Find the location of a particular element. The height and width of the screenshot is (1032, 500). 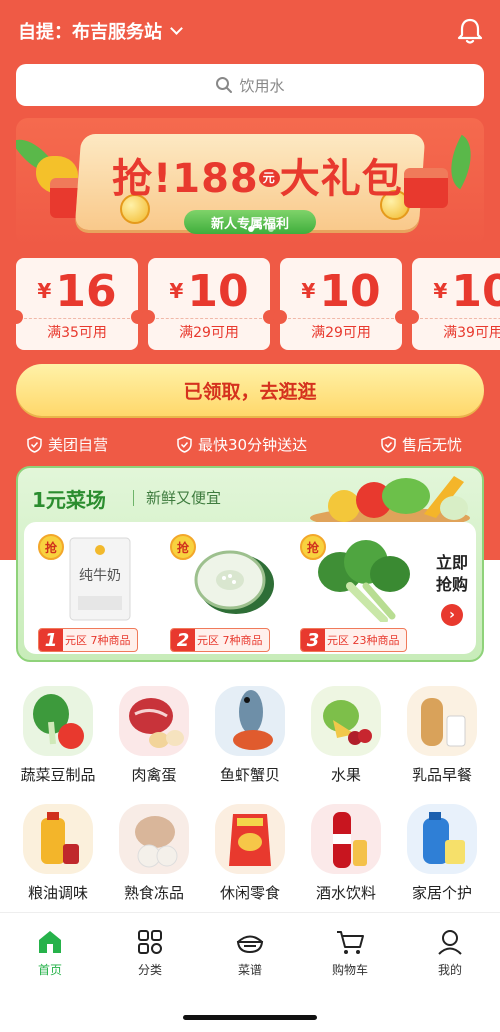

market-product-2yuan: 抢 2 元区 7种商品 is located at coordinates (232, 592).